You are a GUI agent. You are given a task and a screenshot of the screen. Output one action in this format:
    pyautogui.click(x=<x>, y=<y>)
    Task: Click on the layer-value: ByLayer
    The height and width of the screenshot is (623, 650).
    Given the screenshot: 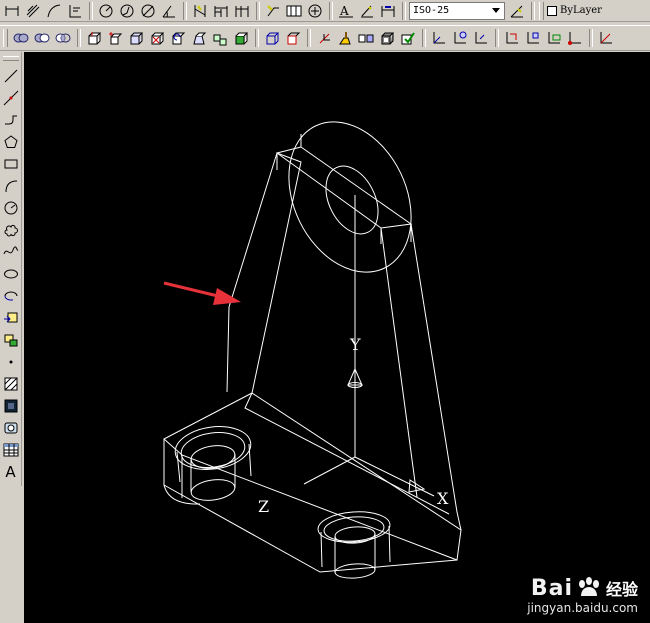 What is the action you would take?
    pyautogui.click(x=581, y=10)
    